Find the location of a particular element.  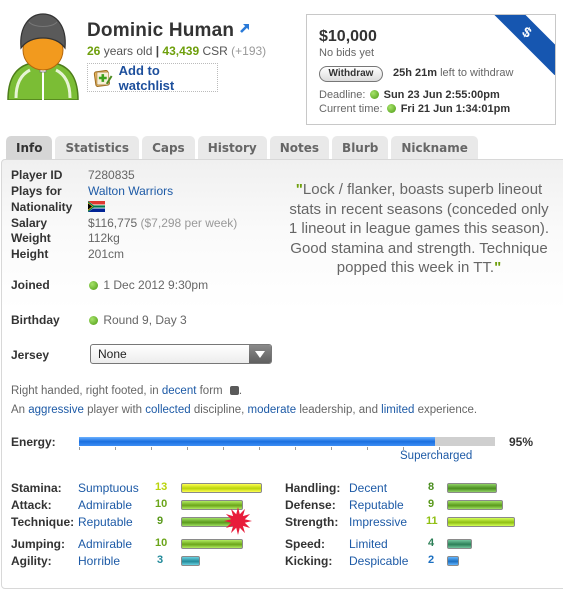

bids-status: No bids yet is located at coordinates (347, 53).